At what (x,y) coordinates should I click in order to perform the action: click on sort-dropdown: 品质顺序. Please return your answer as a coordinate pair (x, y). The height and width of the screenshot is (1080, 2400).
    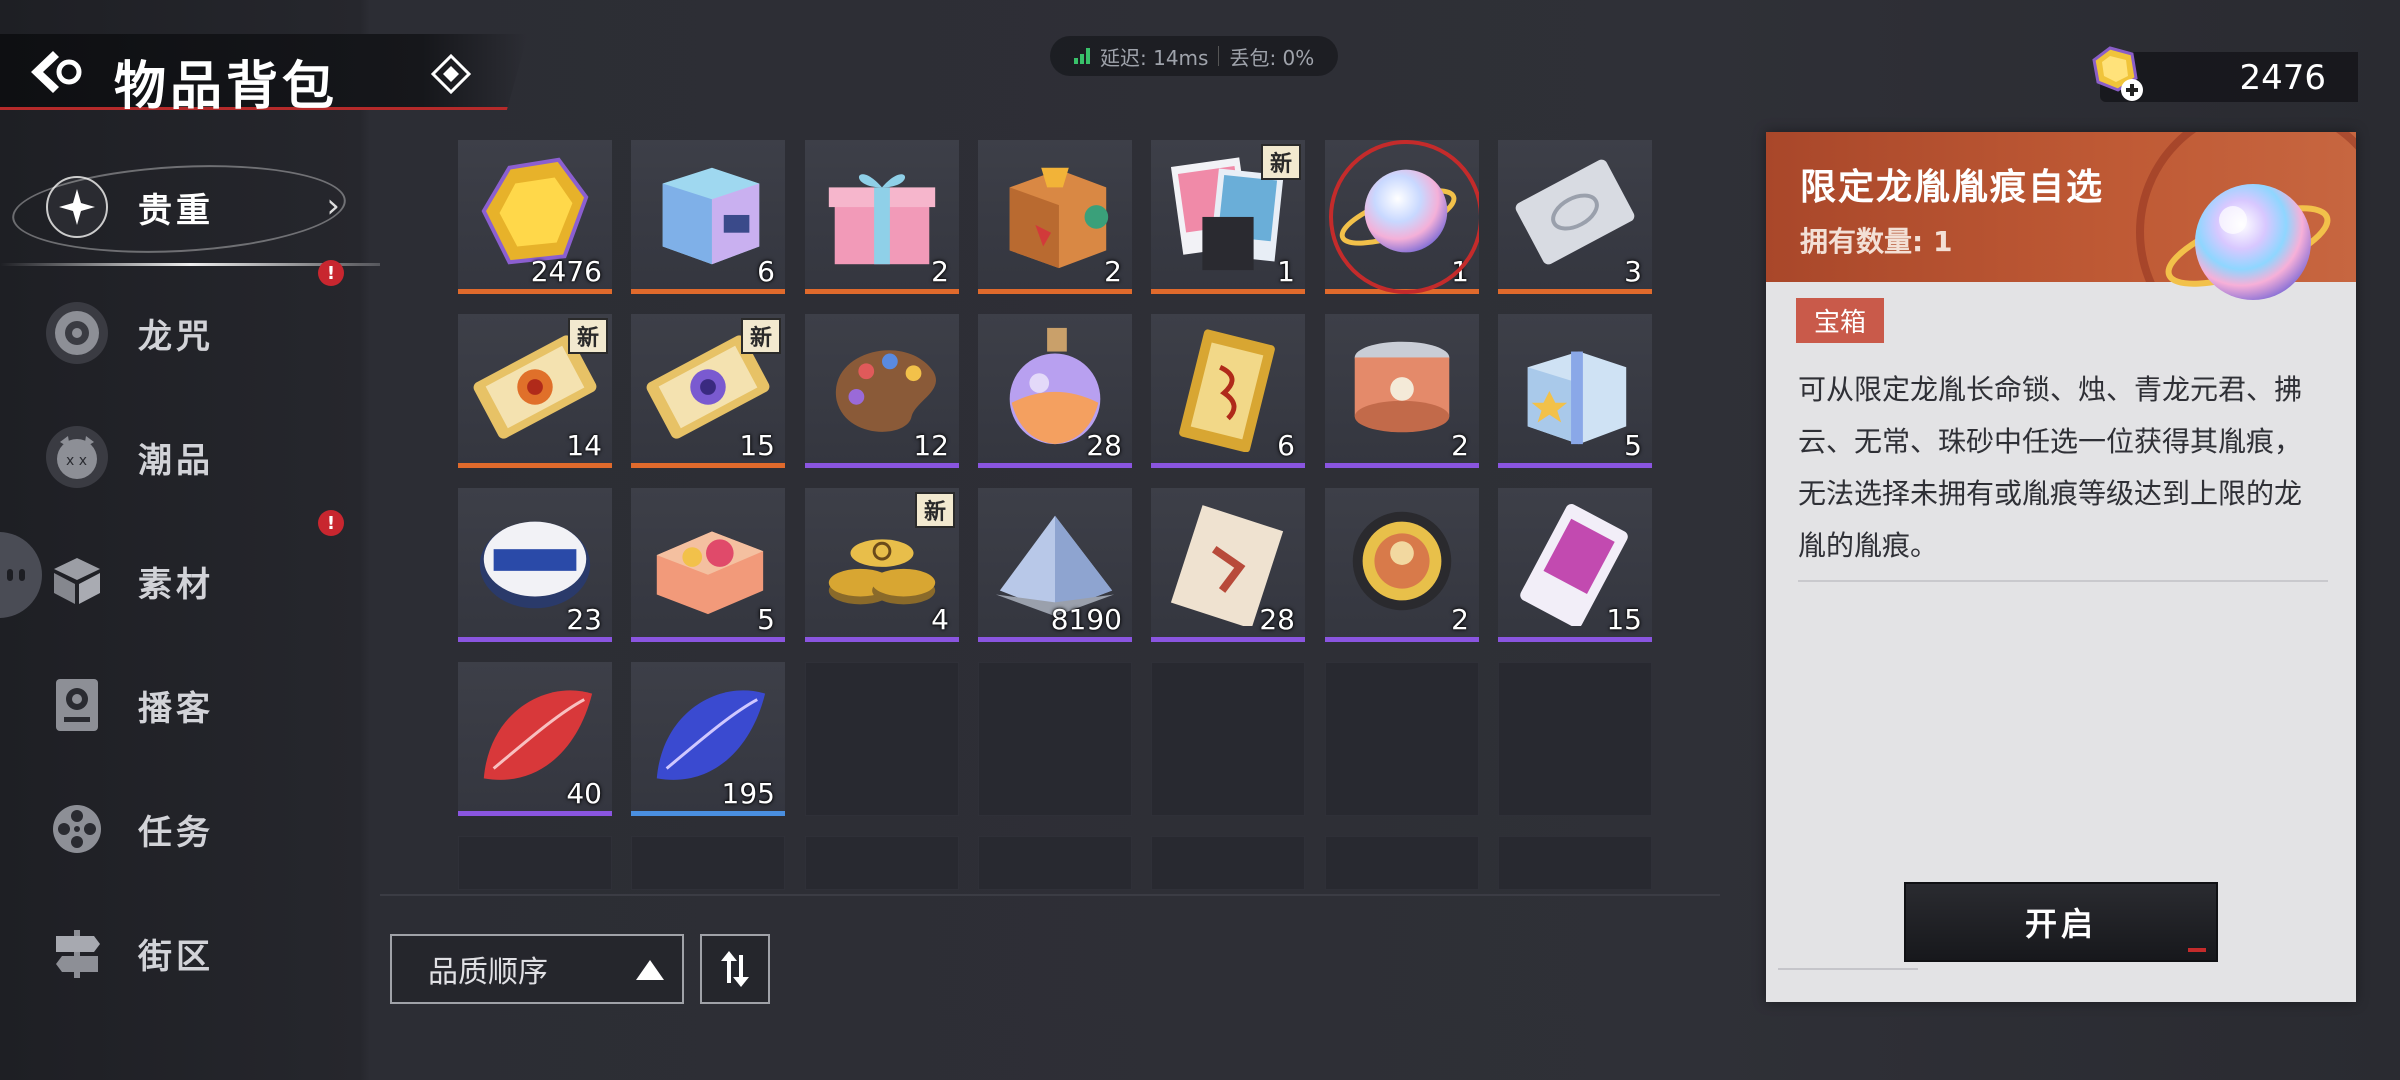
    Looking at the image, I should click on (537, 969).